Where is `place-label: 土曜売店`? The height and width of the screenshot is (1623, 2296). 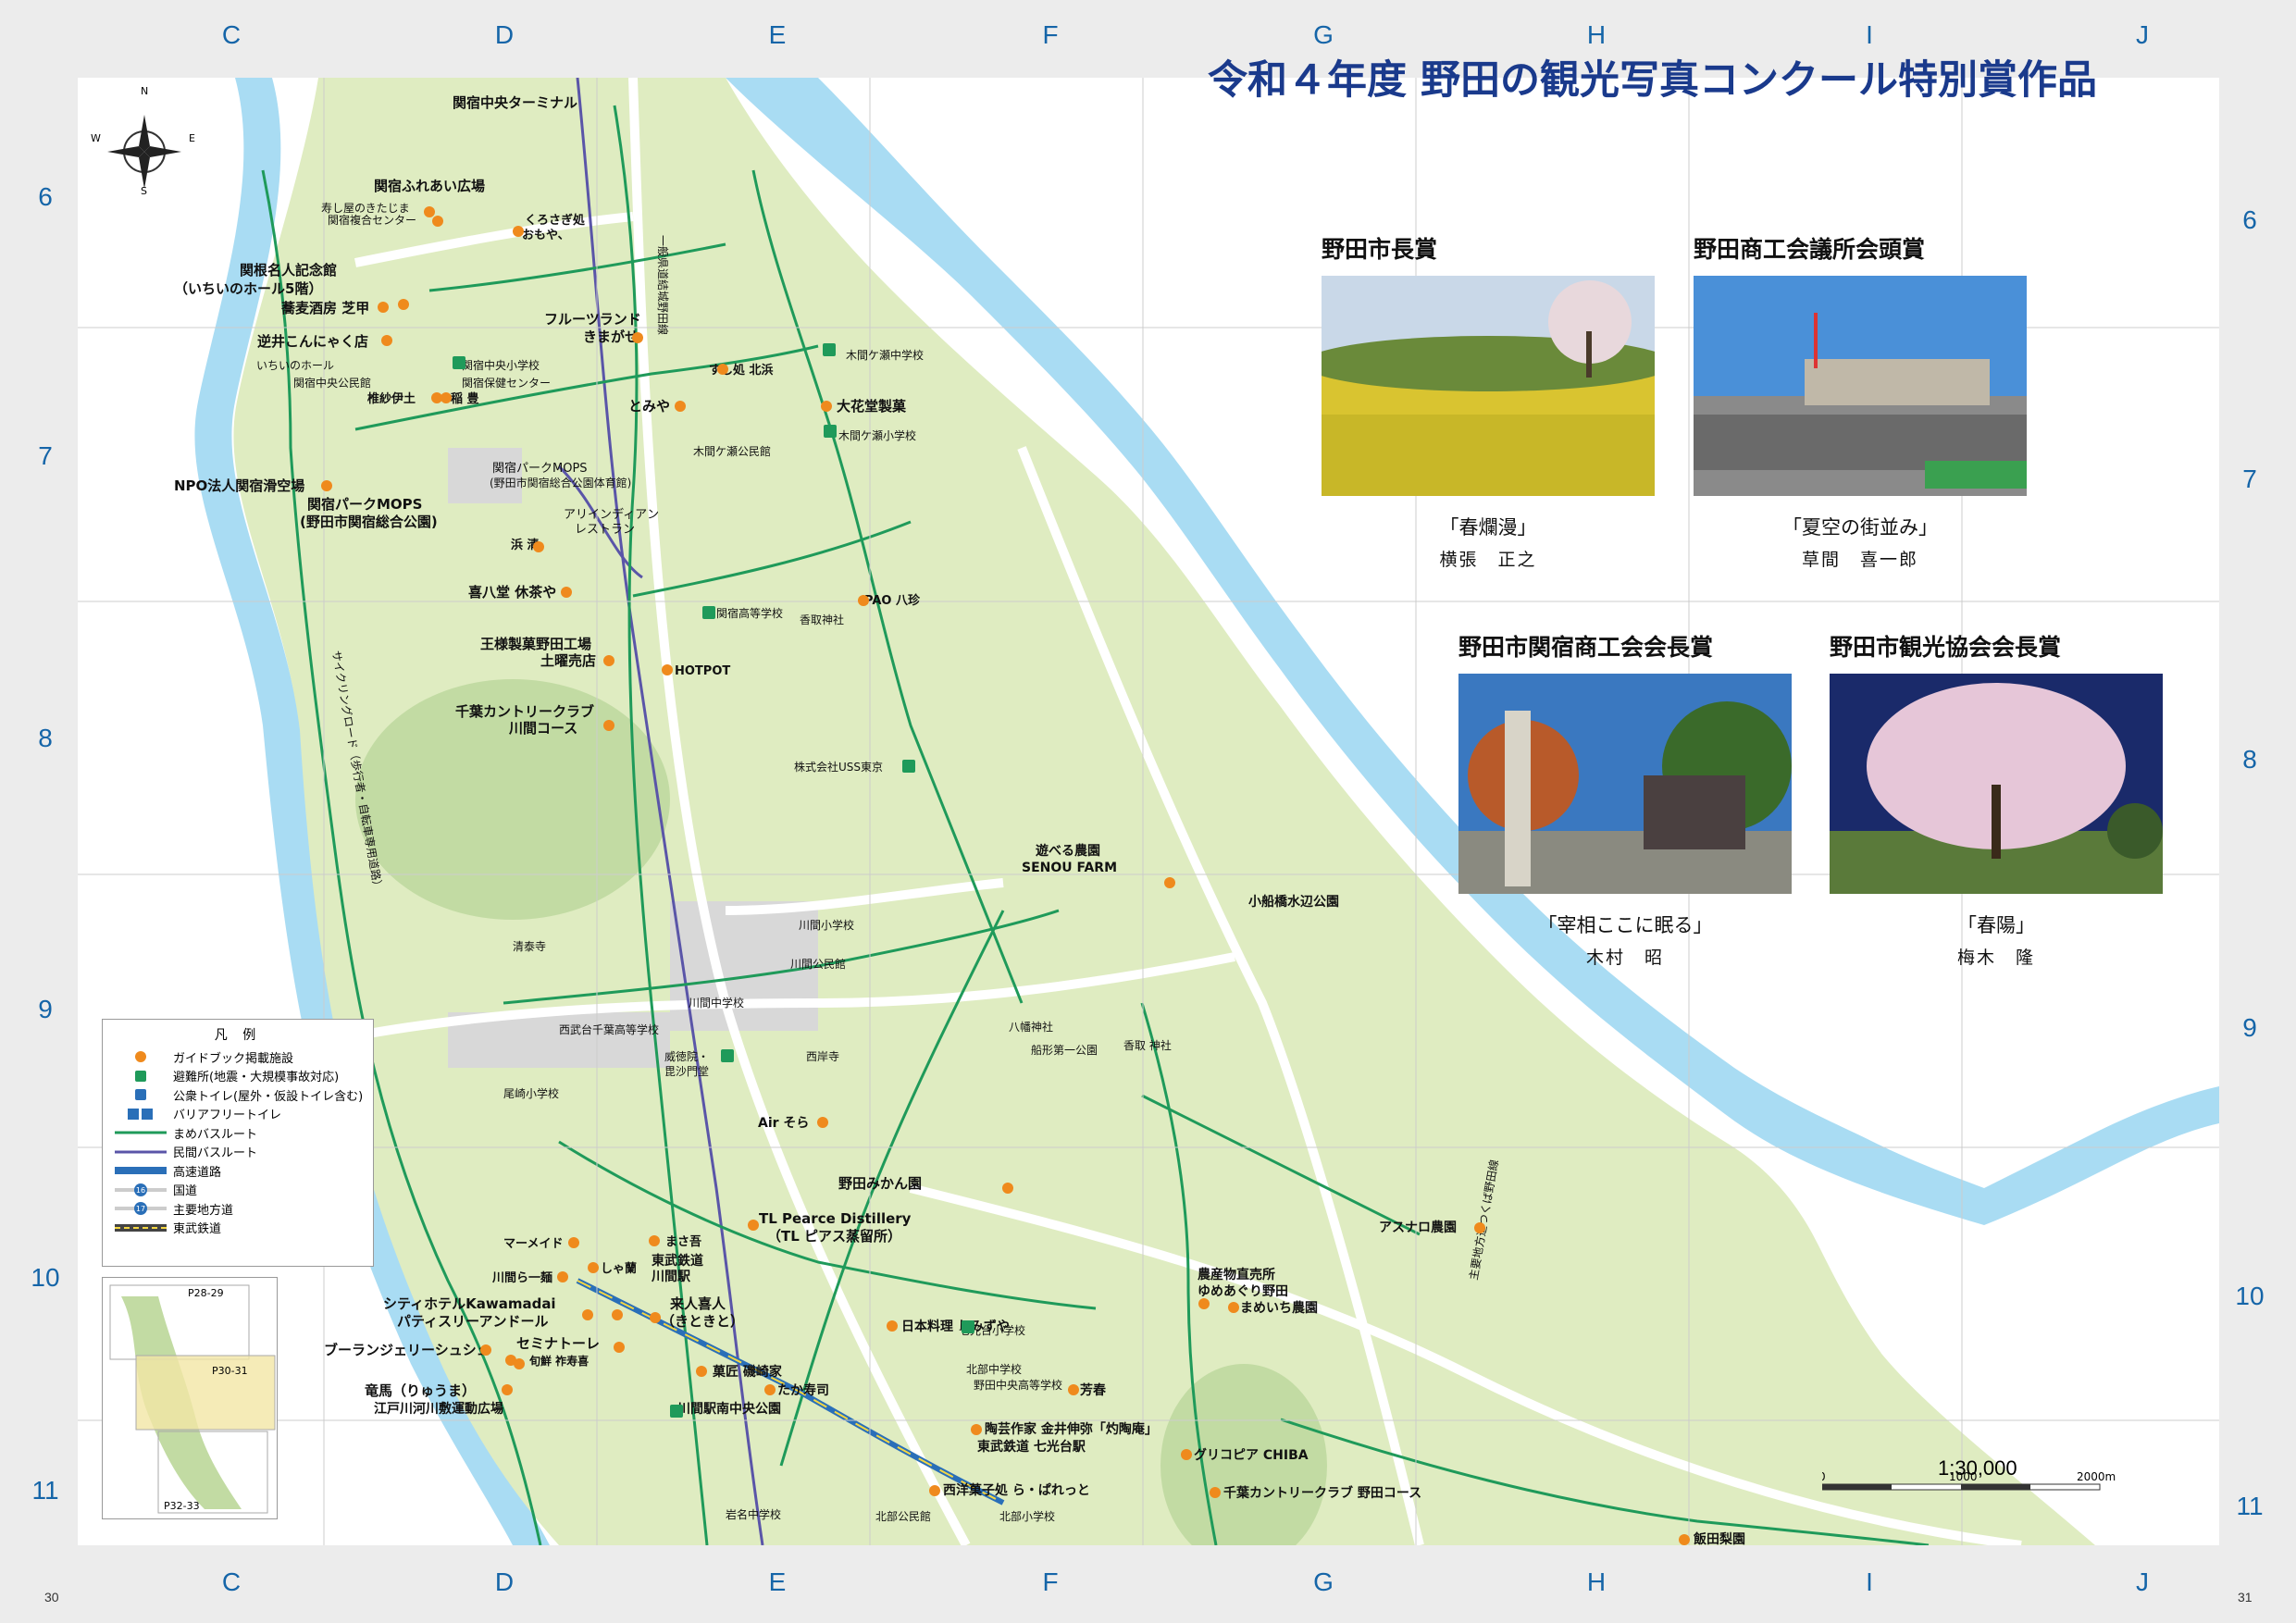
place-label: 土曜売店 is located at coordinates (568, 660).